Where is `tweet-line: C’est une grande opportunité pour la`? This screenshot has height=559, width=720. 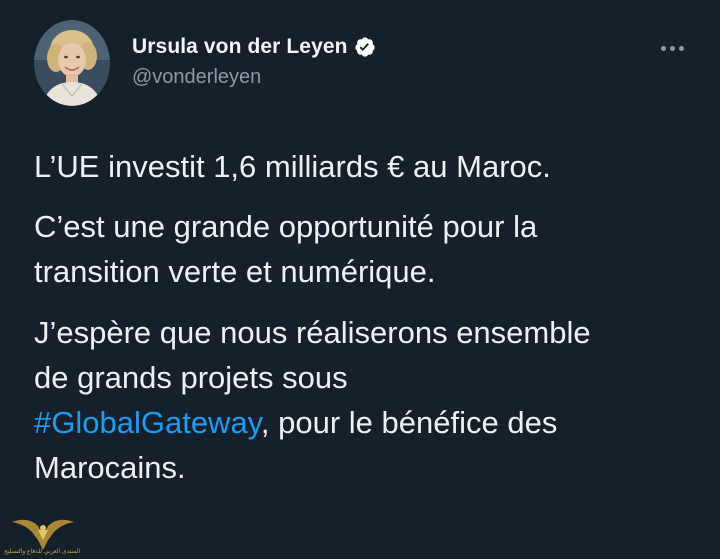
tweet-line: C’est une grande opportunité pour la is located at coordinates (286, 226).